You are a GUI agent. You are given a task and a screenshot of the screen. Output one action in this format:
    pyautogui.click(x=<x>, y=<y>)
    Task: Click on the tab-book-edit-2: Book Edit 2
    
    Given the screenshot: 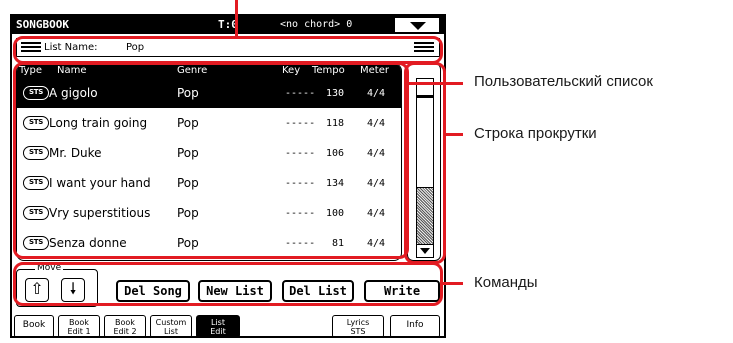 What is the action you would take?
    pyautogui.click(x=125, y=325)
    